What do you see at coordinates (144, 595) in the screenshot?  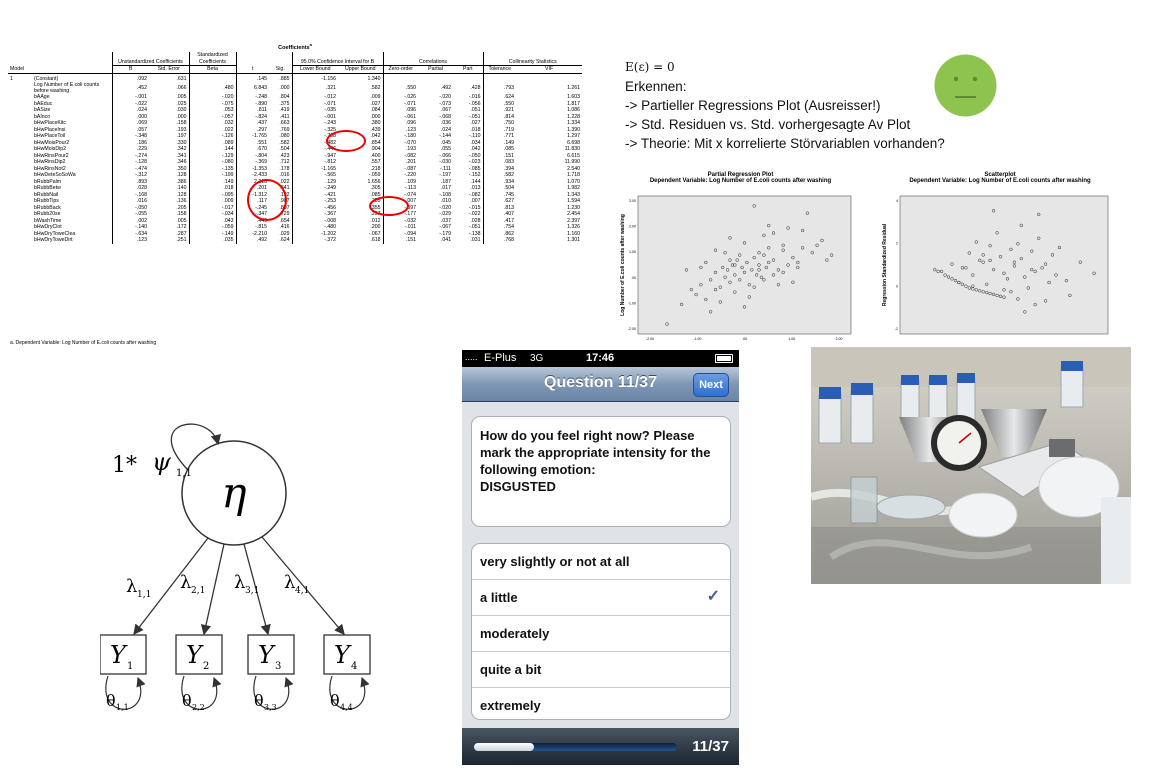 I see `loading-sub-1: 1,1` at bounding box center [144, 595].